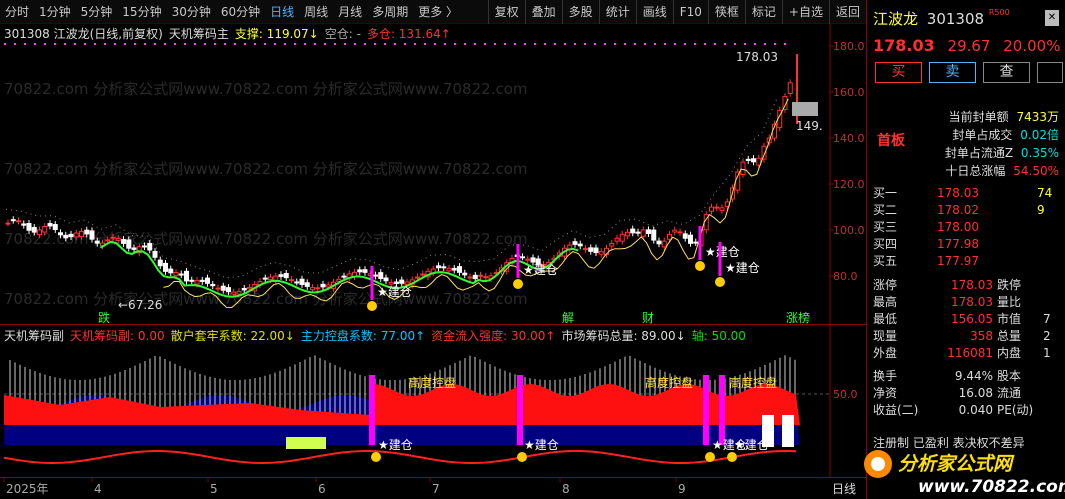 The width and height of the screenshot is (1065, 499). What do you see at coordinates (962, 192) in the screenshot?
I see `bid-row: 买一 178.03 74` at bounding box center [962, 192].